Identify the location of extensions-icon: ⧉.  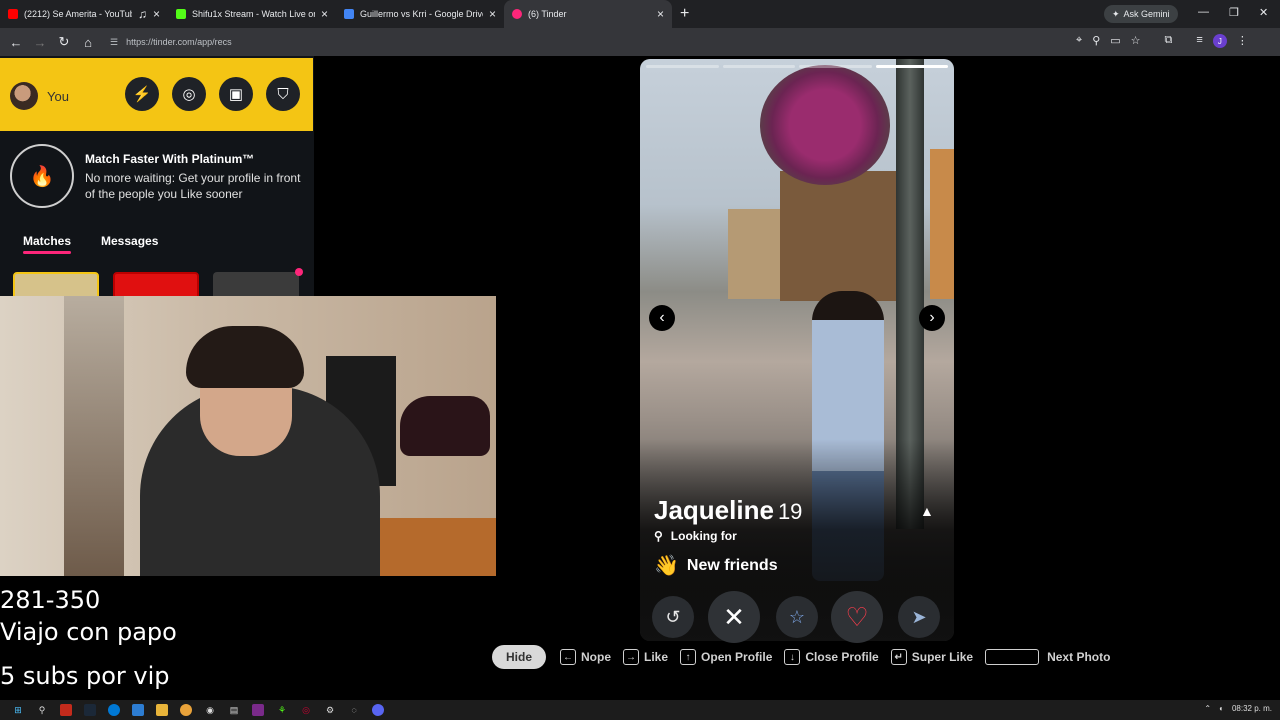
(1169, 41).